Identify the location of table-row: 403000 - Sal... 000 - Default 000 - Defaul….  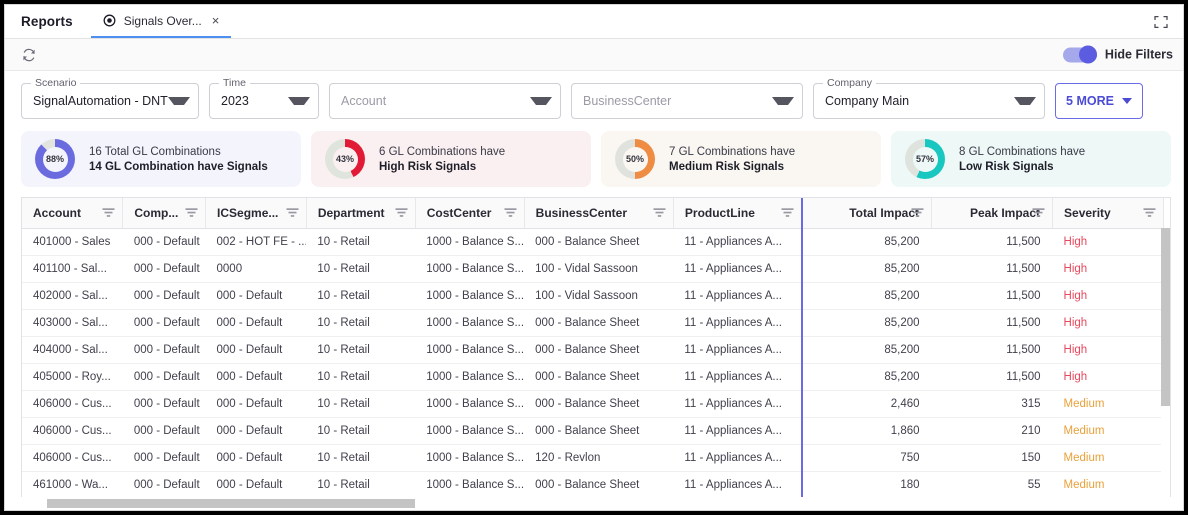
(593, 323).